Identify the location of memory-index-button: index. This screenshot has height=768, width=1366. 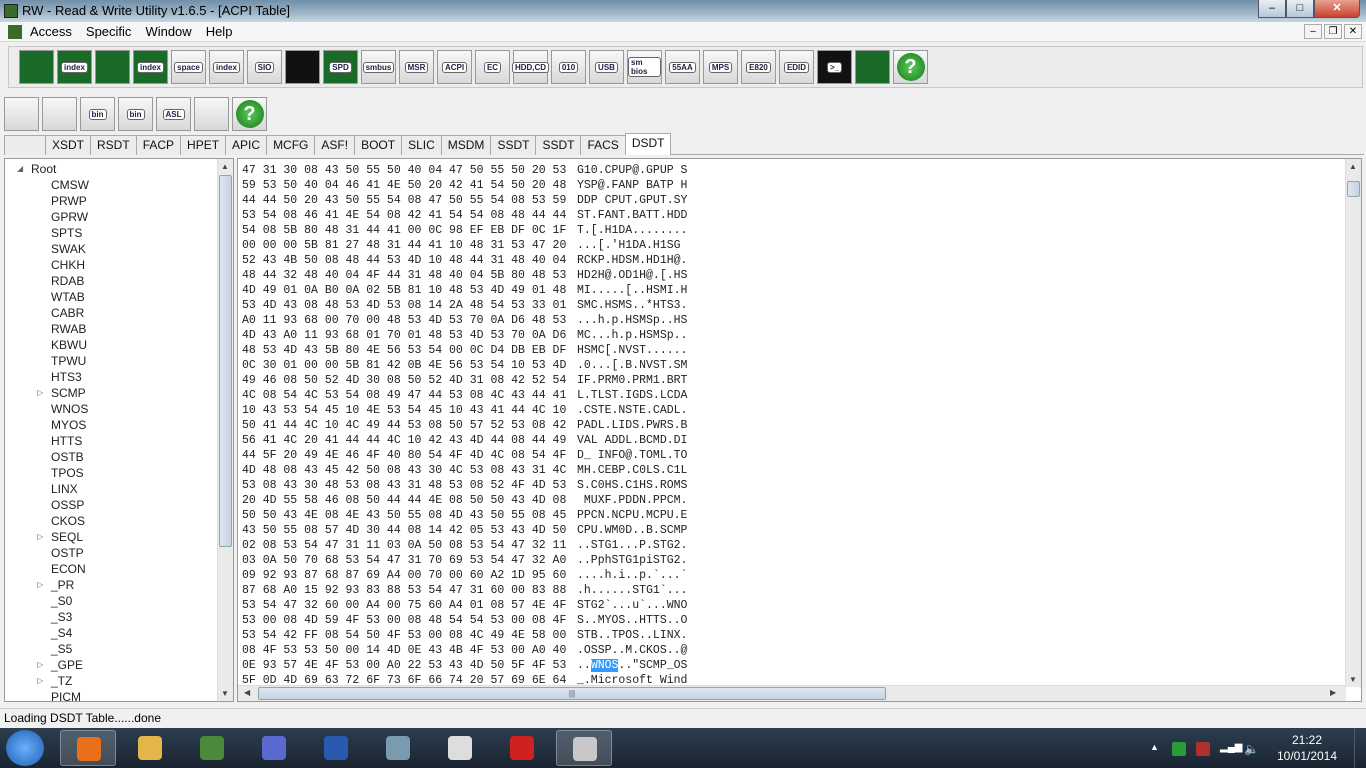
(150, 67).